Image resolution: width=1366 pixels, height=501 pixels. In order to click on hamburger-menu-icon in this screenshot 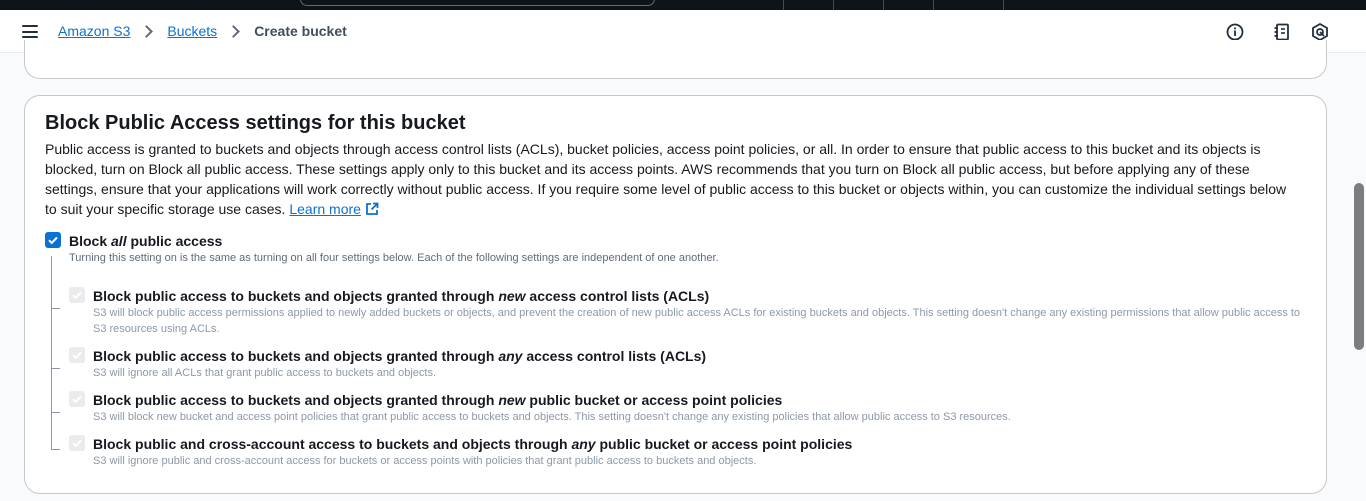, I will do `click(30, 32)`.